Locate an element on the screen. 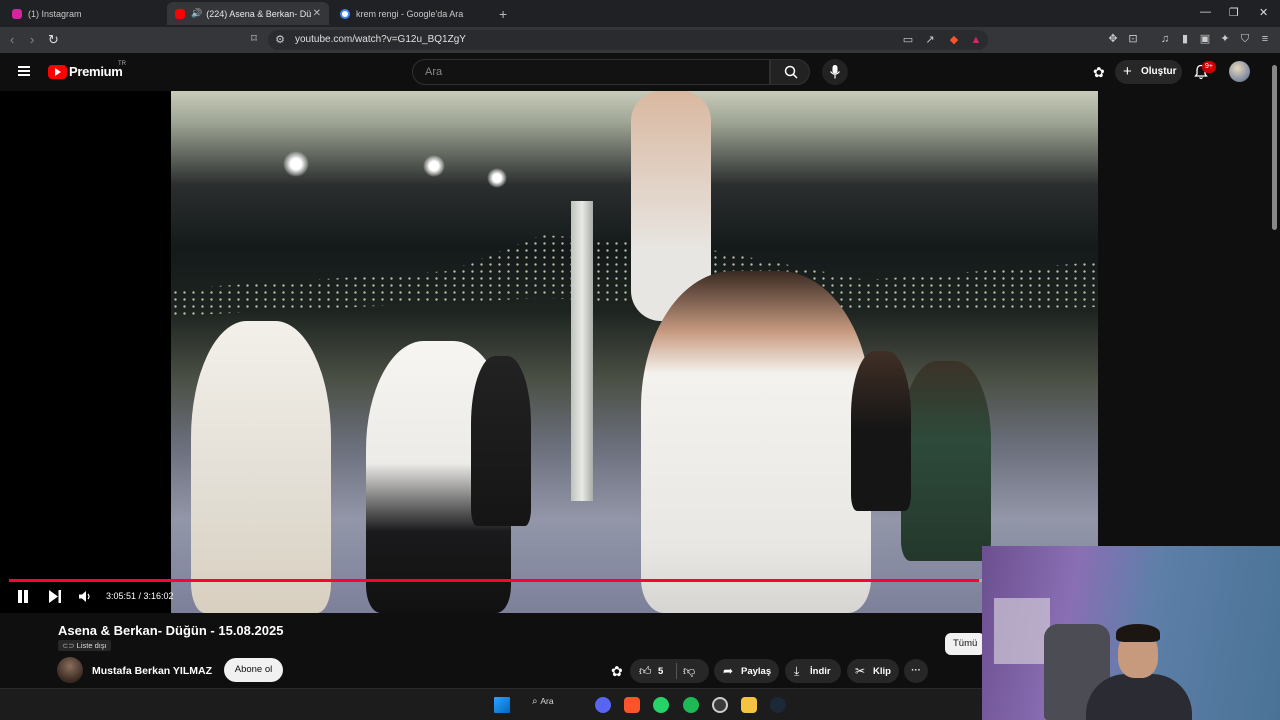 The height and width of the screenshot is (720, 1280). progress-bar is located at coordinates (495, 580).